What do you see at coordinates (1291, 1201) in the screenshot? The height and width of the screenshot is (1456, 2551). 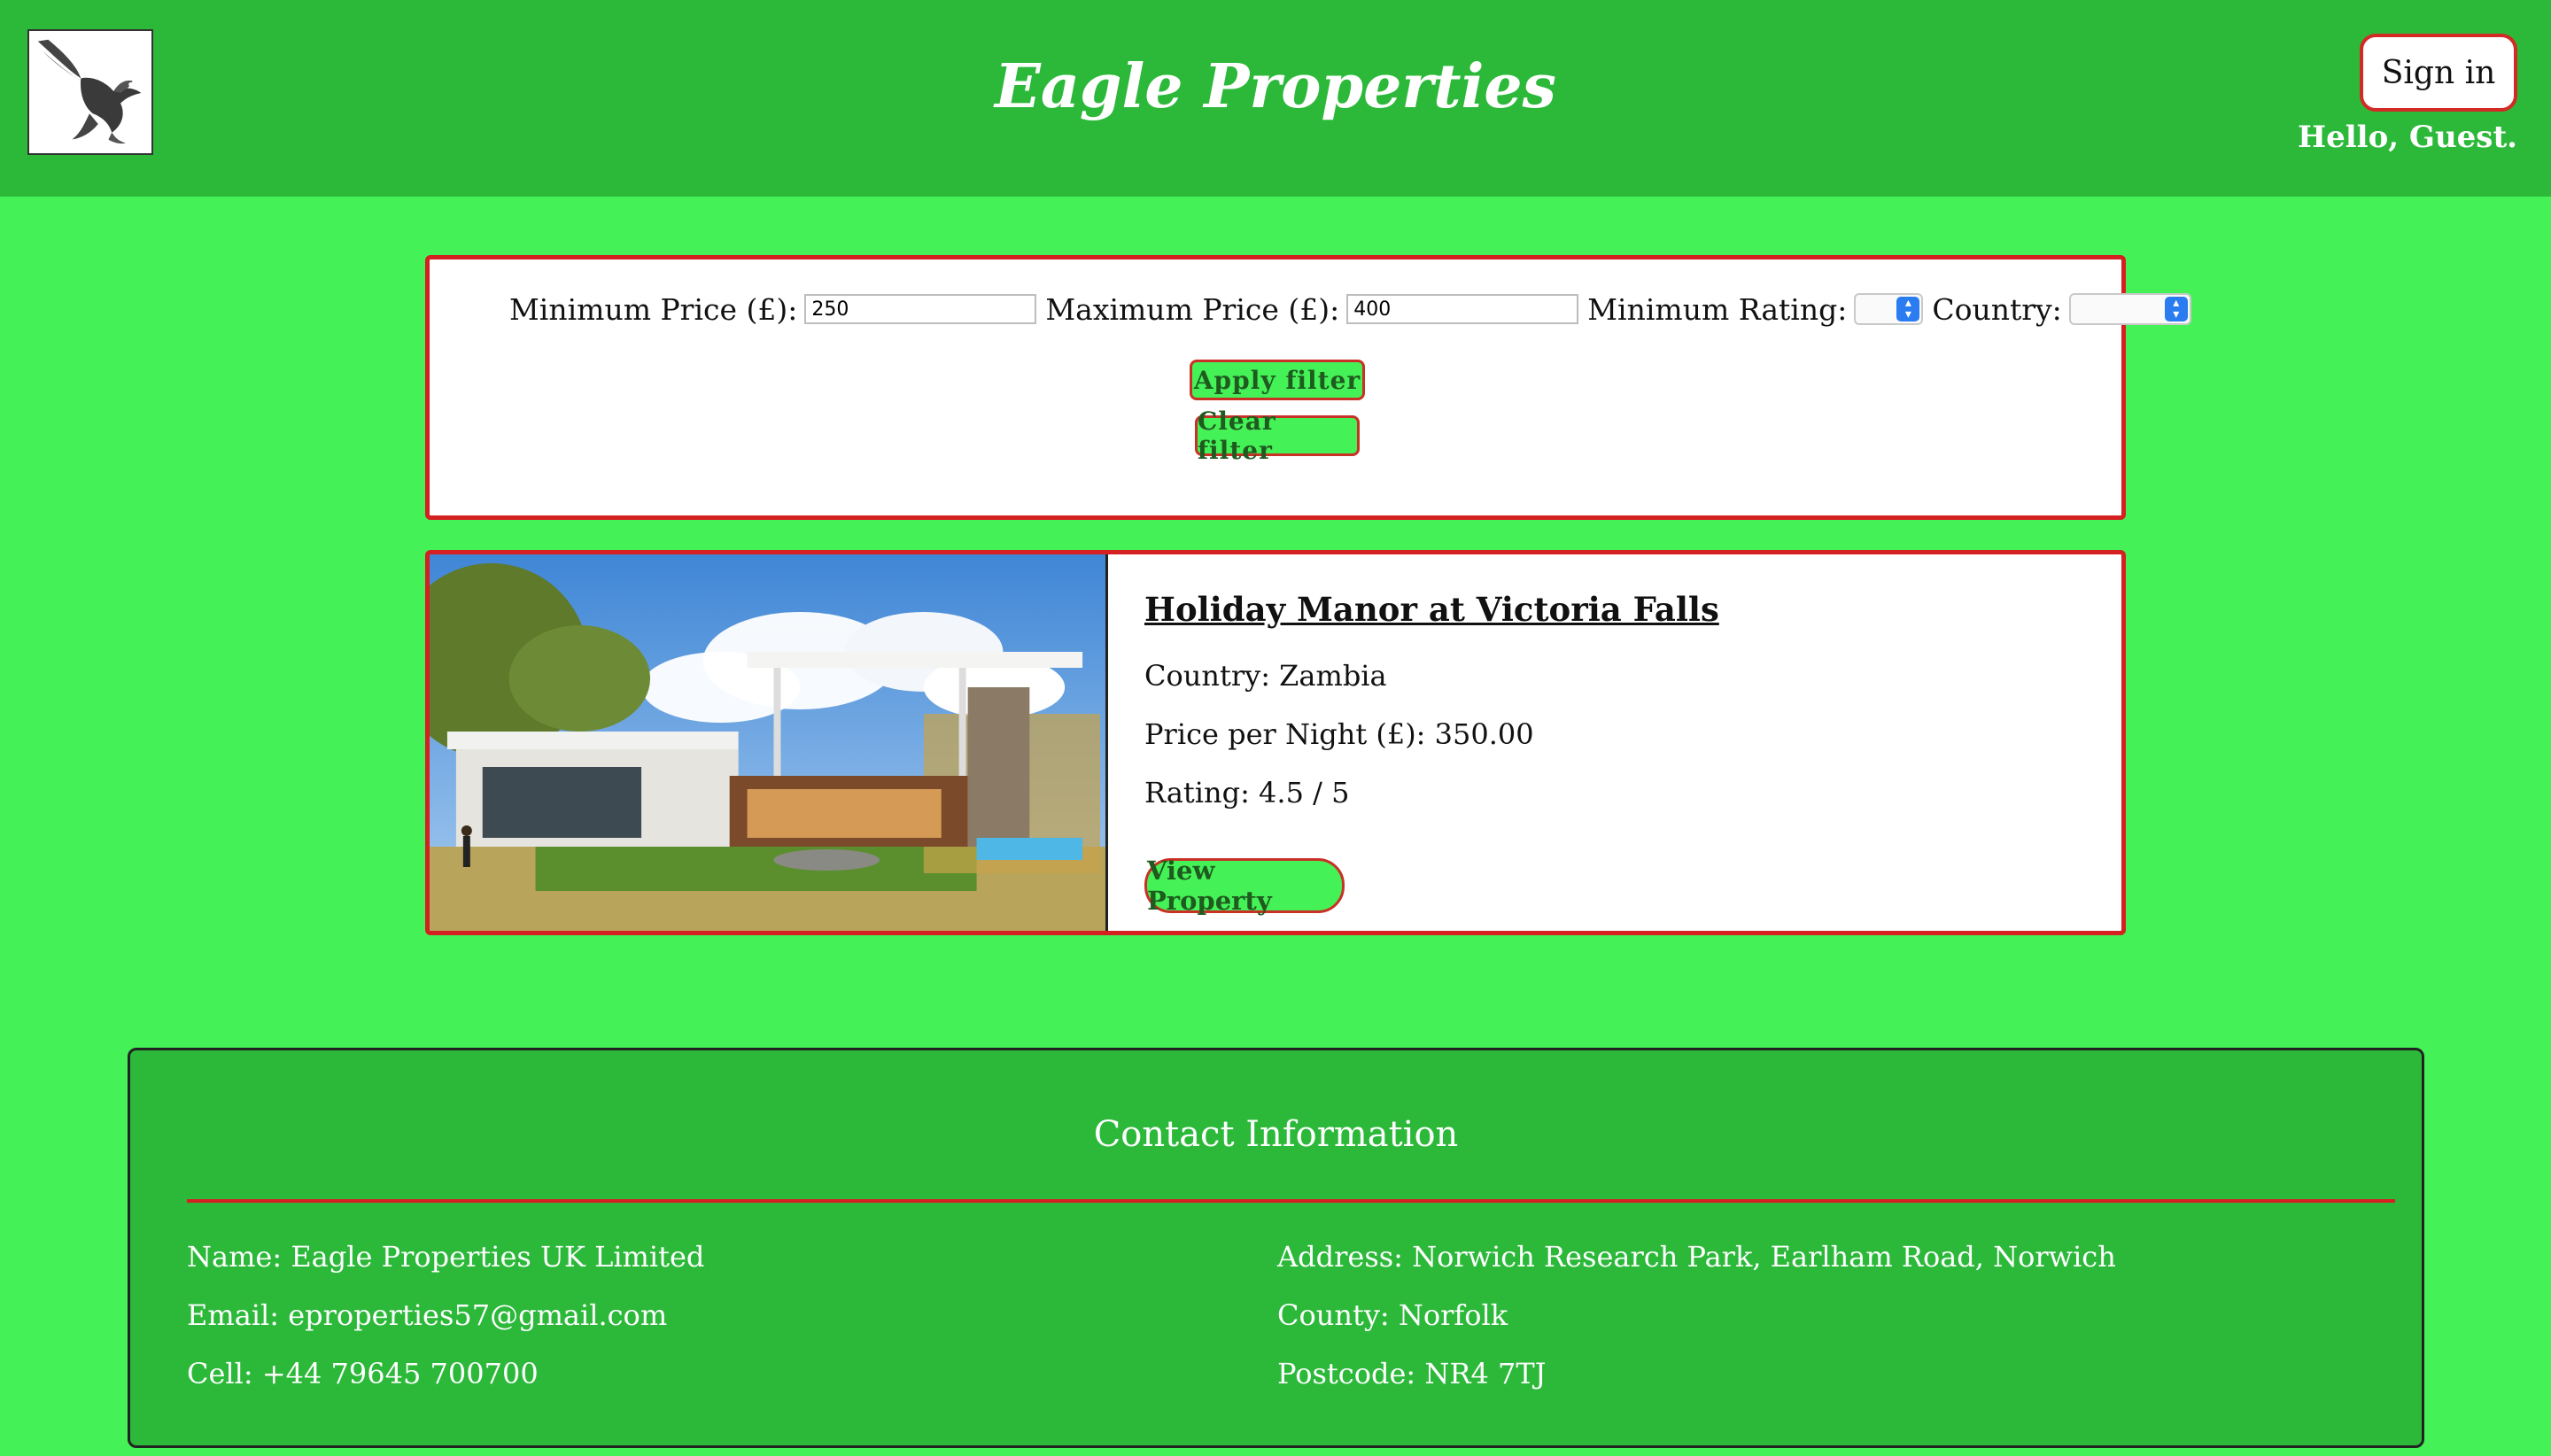 I see `footer-divider` at bounding box center [1291, 1201].